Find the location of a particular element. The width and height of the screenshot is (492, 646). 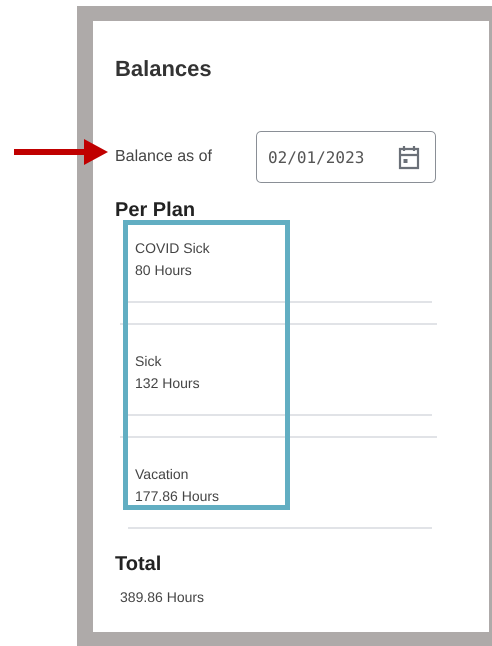

total-hours: 389.86 Hours is located at coordinates (163, 597).